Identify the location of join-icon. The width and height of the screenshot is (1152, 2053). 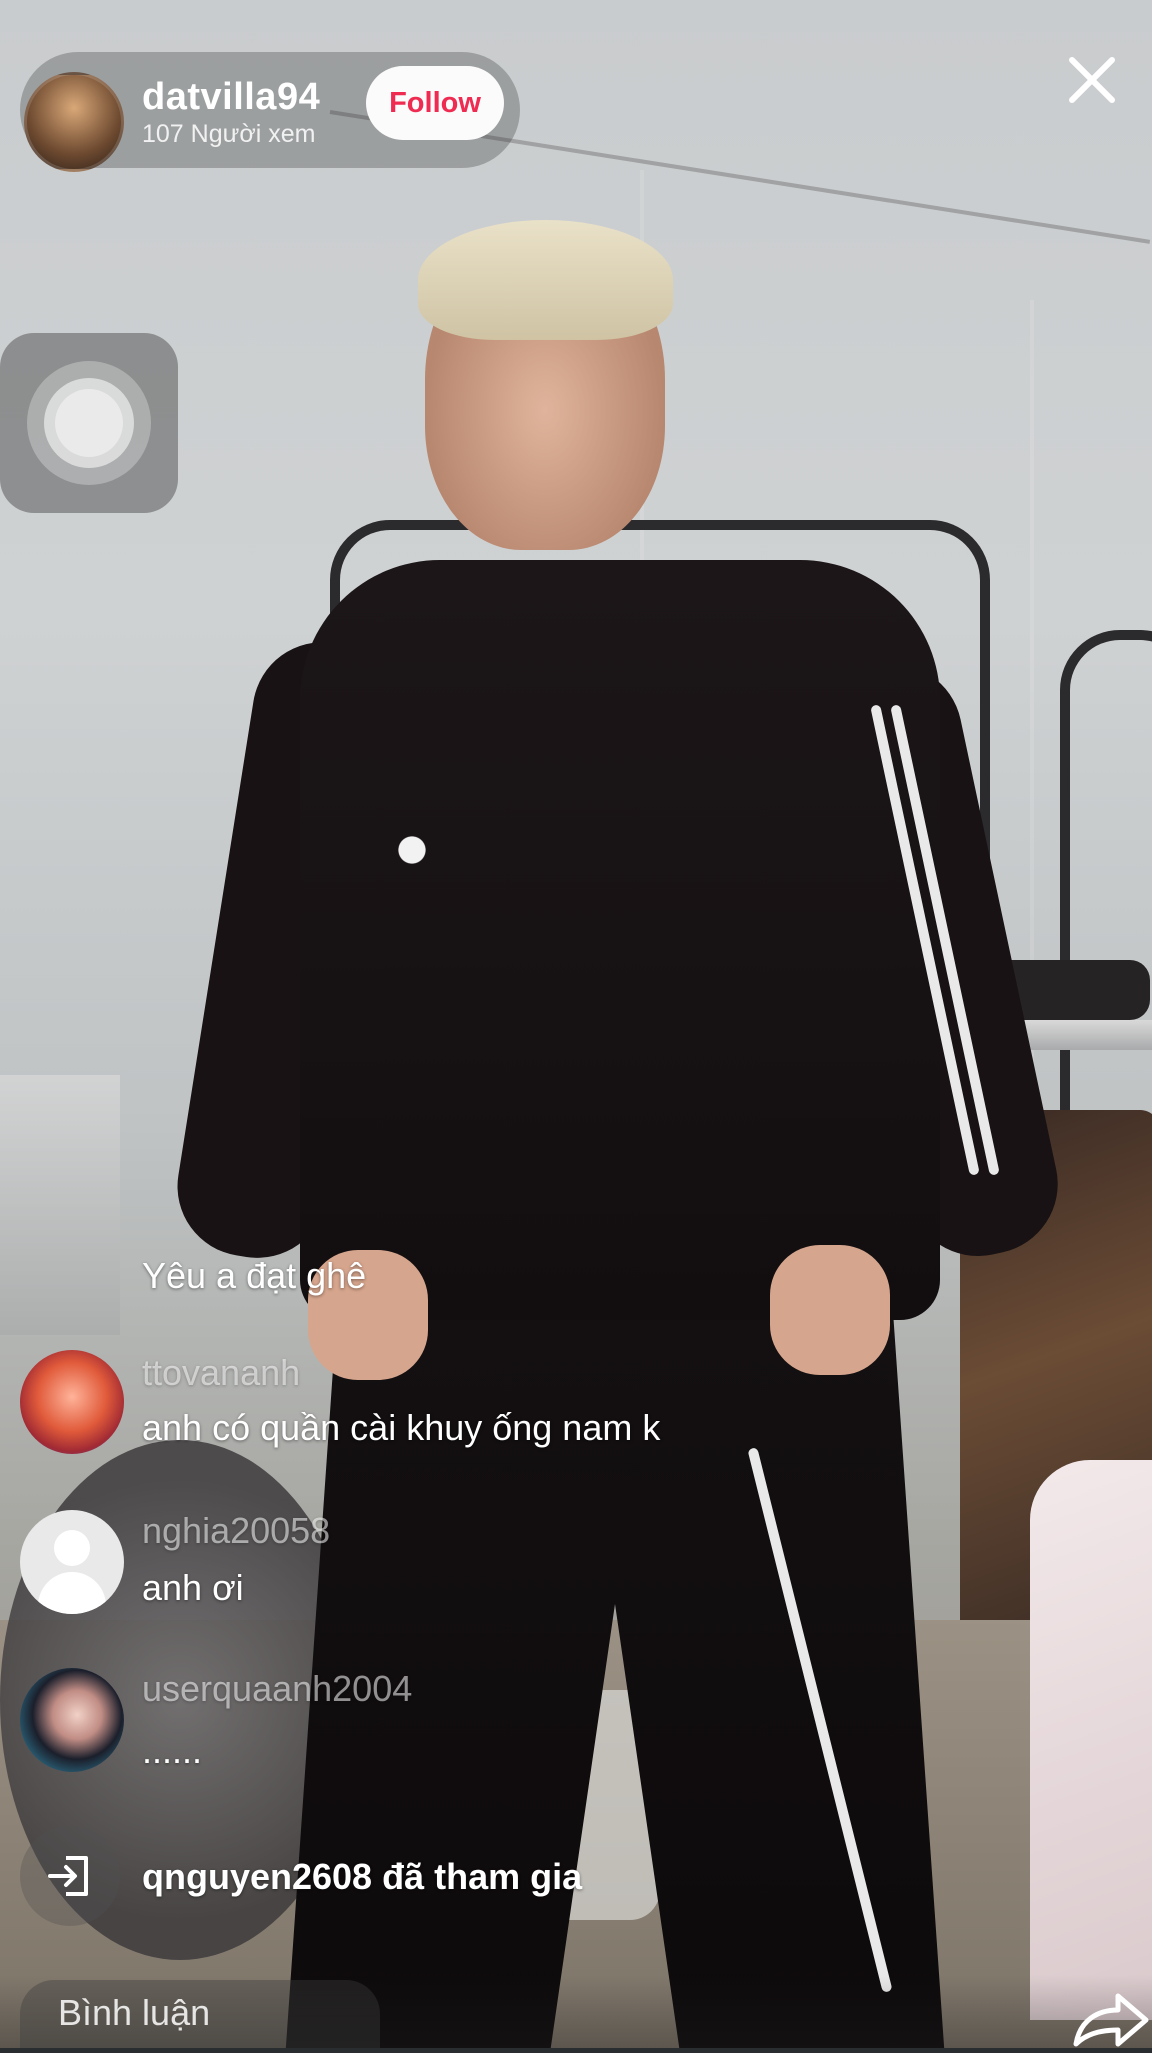
(70, 1876).